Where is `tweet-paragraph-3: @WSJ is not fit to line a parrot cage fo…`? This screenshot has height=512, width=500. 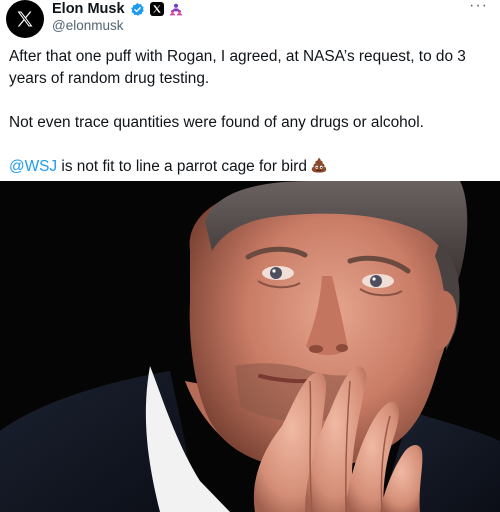
tweet-paragraph-3: @WSJ is not fit to line a parrot cage fo… is located at coordinates (251, 168).